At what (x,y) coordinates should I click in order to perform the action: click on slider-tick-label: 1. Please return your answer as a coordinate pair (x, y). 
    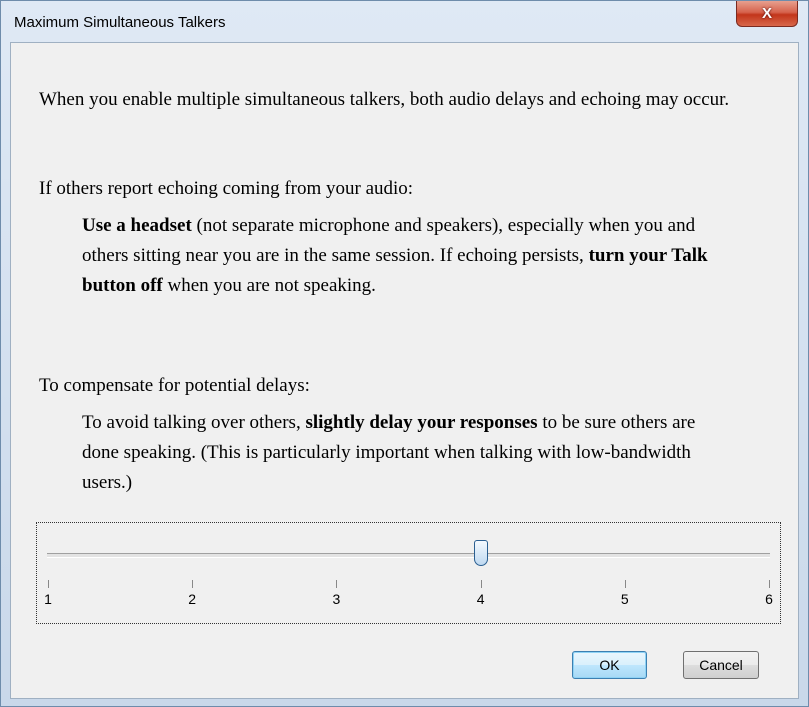
    Looking at the image, I should click on (48, 599).